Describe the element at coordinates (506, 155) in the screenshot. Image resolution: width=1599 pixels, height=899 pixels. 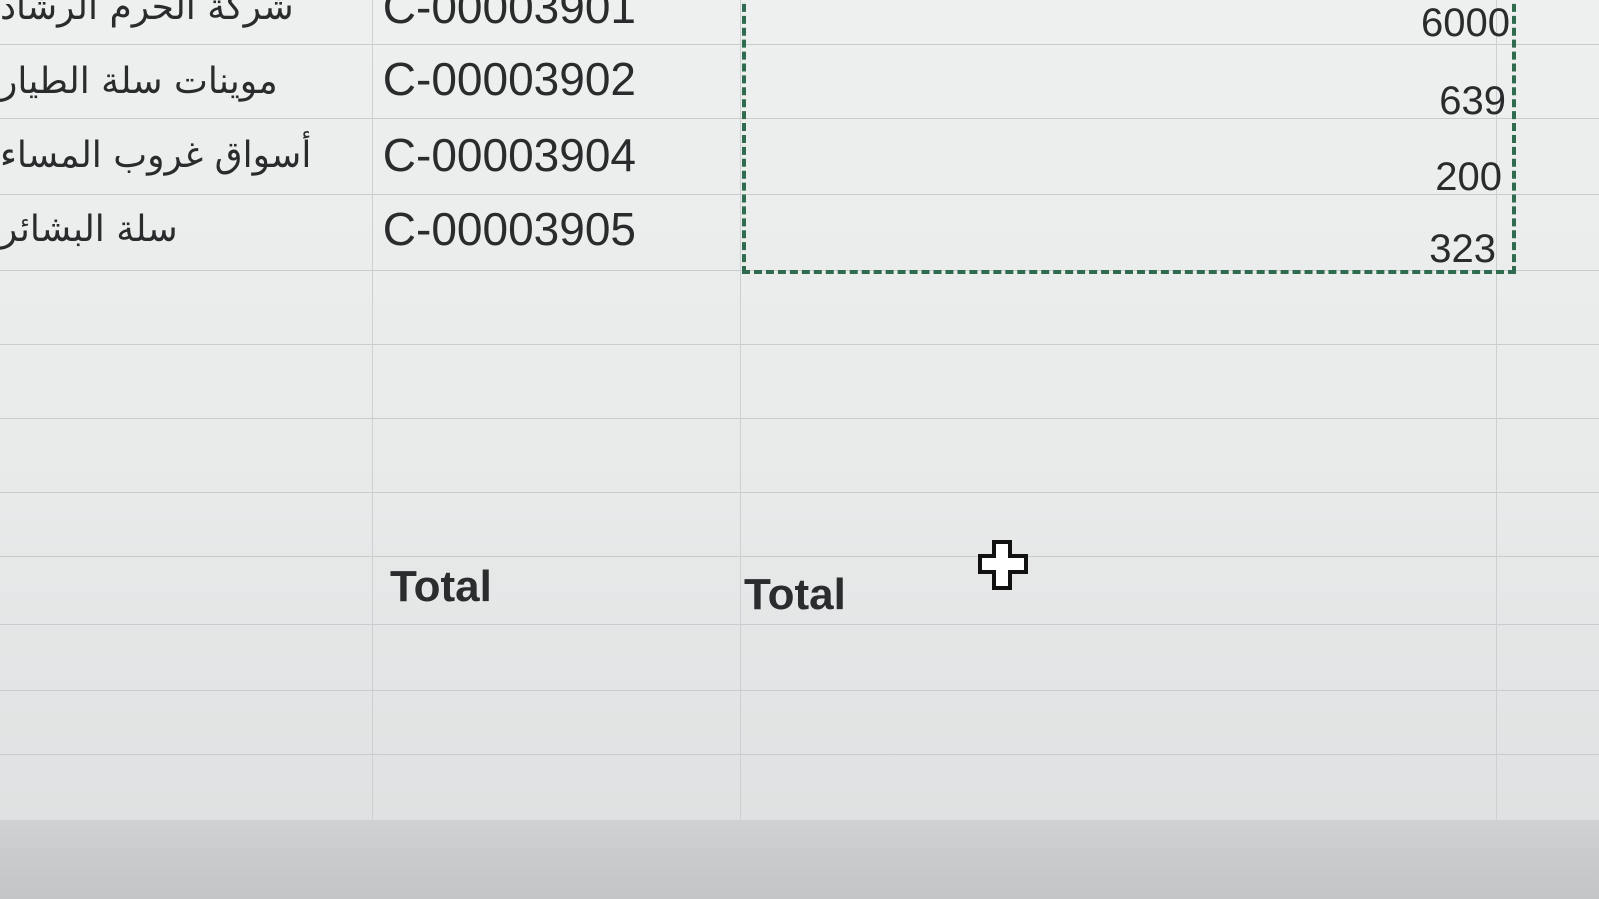
I see `customer-code-cell: C-00003904` at that location.